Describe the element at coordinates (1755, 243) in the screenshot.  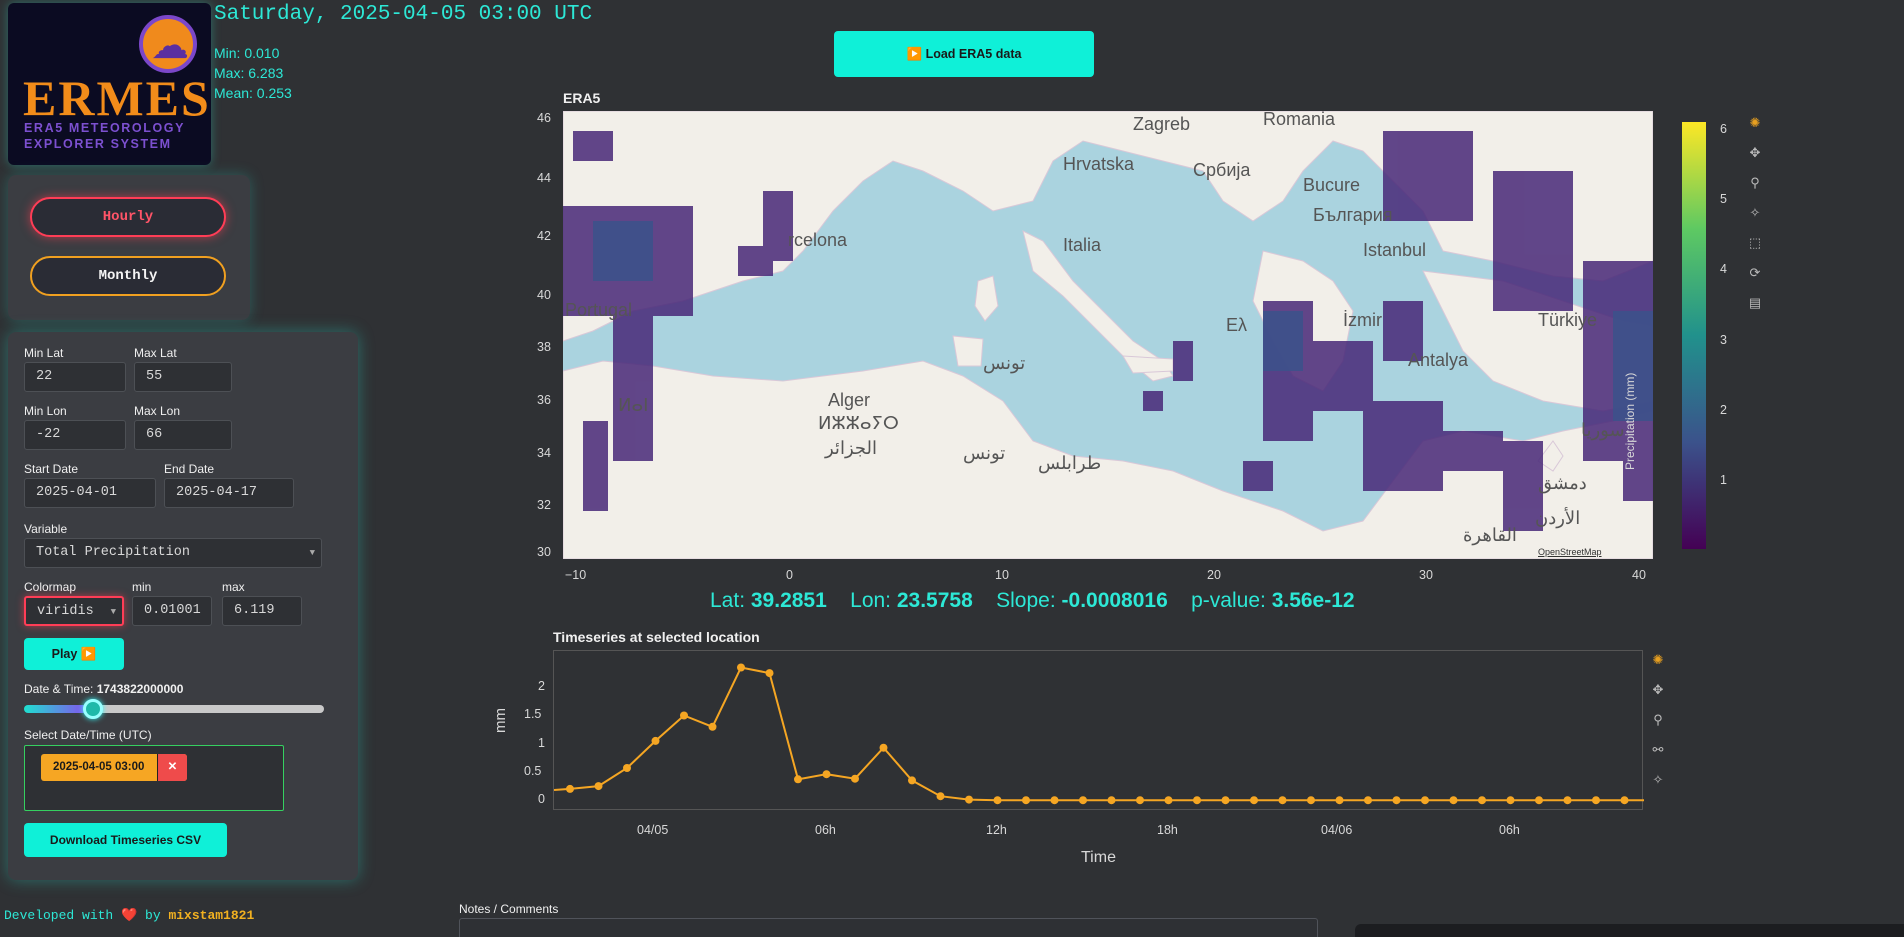
I see `box-zoom-icon: ⬚` at that location.